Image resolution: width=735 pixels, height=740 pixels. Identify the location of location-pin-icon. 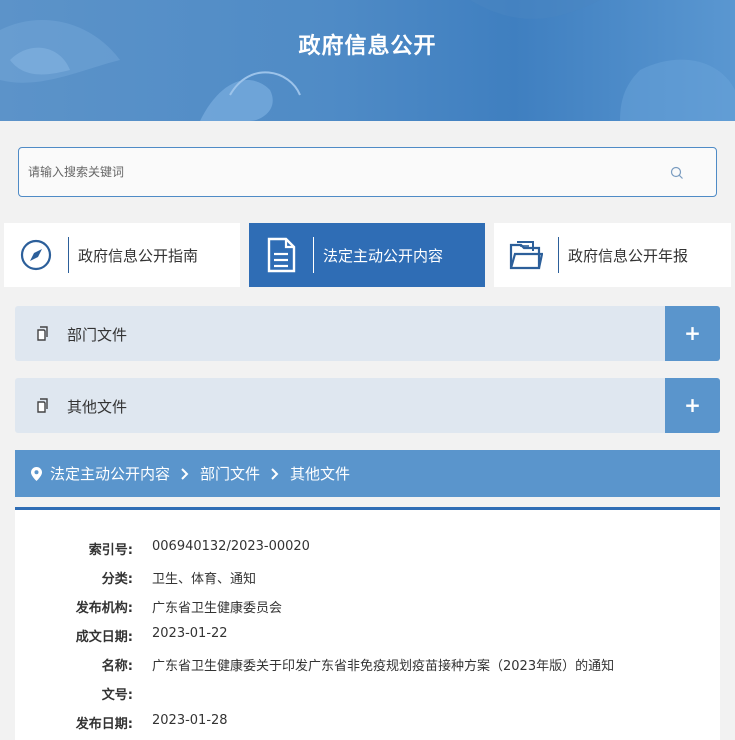
(36, 473).